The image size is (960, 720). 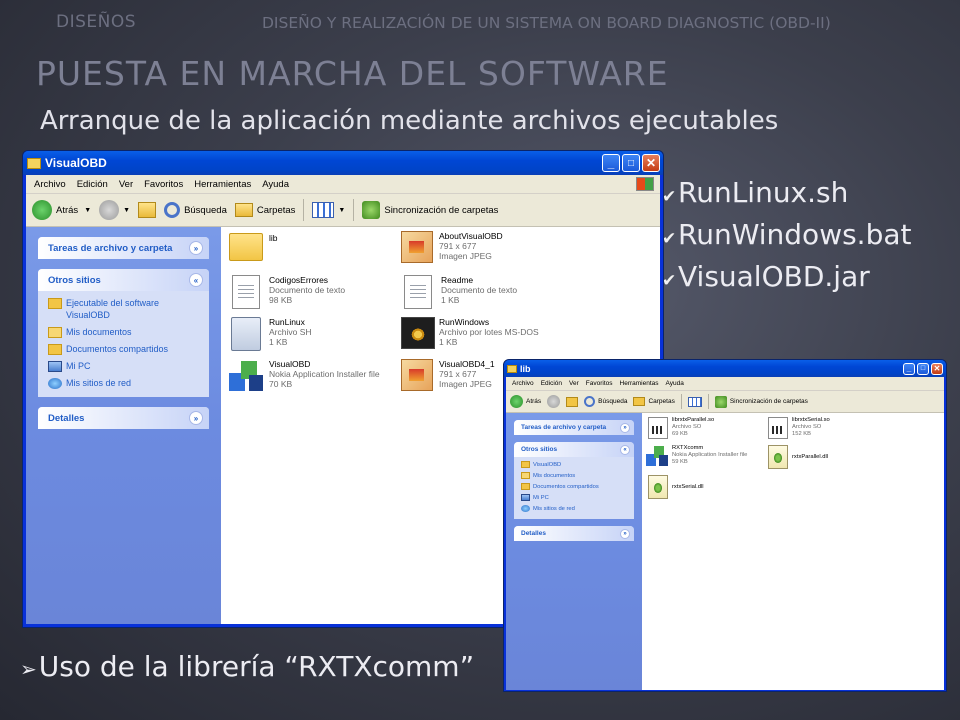 What do you see at coordinates (452, 247) in the screenshot?
I see `file-item: AboutVisualOBD 791 x 677 Imagen JPEG` at bounding box center [452, 247].